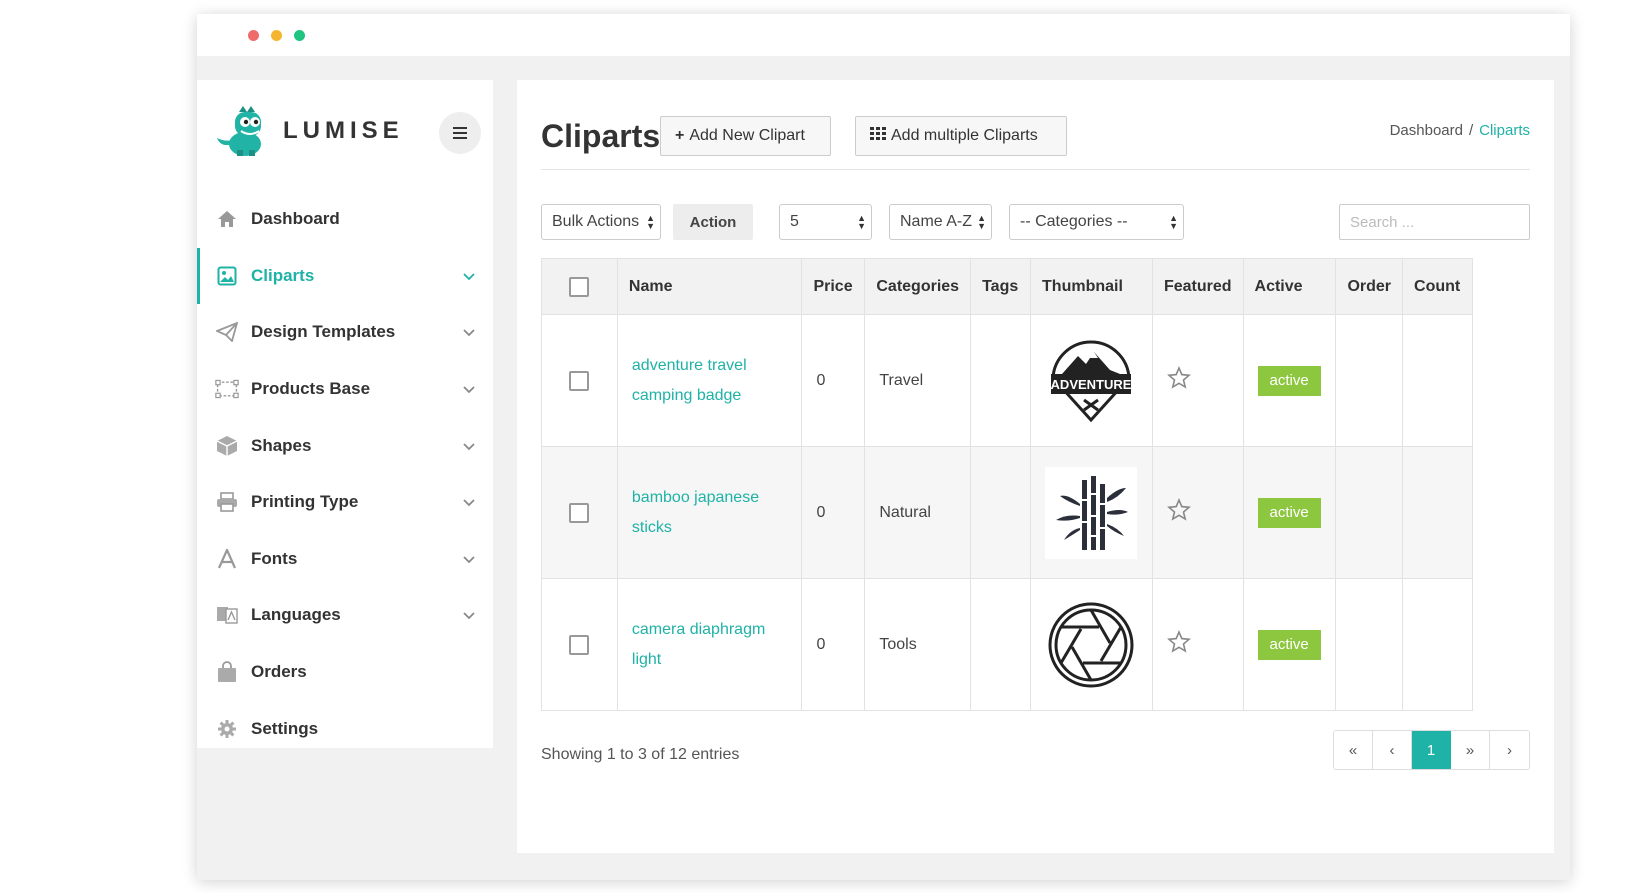 This screenshot has width=1650, height=893. I want to click on adventure-badge-thumbnail: ADVENTURE, so click(1091, 380).